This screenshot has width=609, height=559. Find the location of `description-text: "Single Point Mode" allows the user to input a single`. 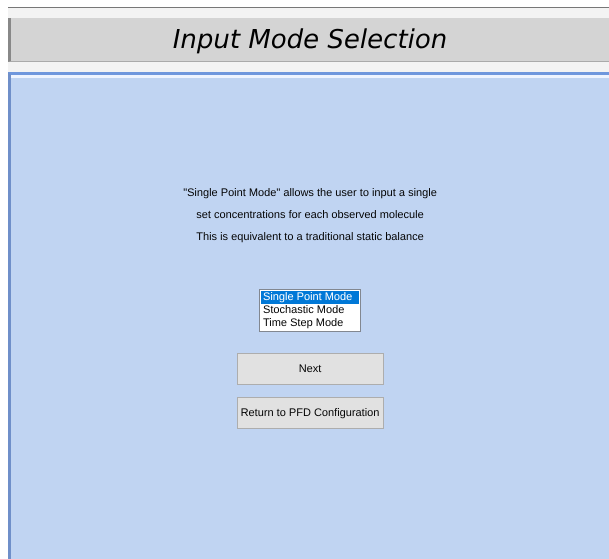

description-text: "Single Point Mode" allows the user to input a single is located at coordinates (310, 193).